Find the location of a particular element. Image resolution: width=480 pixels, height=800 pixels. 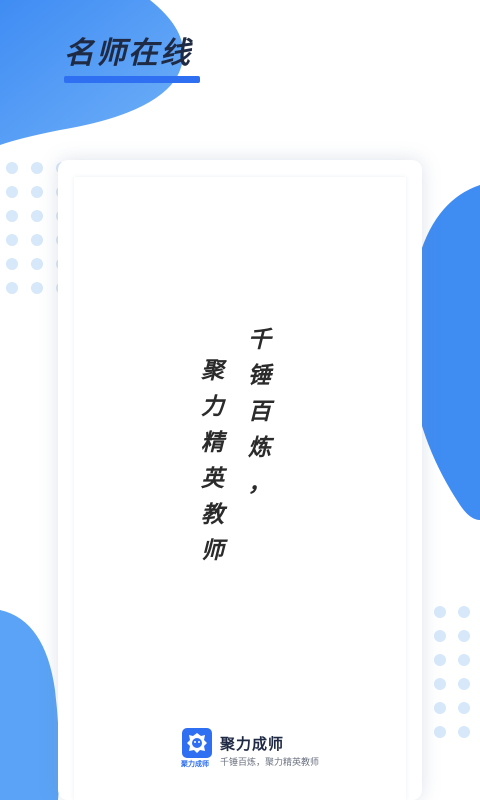

page-title: 名师在线 is located at coordinates (128, 53).